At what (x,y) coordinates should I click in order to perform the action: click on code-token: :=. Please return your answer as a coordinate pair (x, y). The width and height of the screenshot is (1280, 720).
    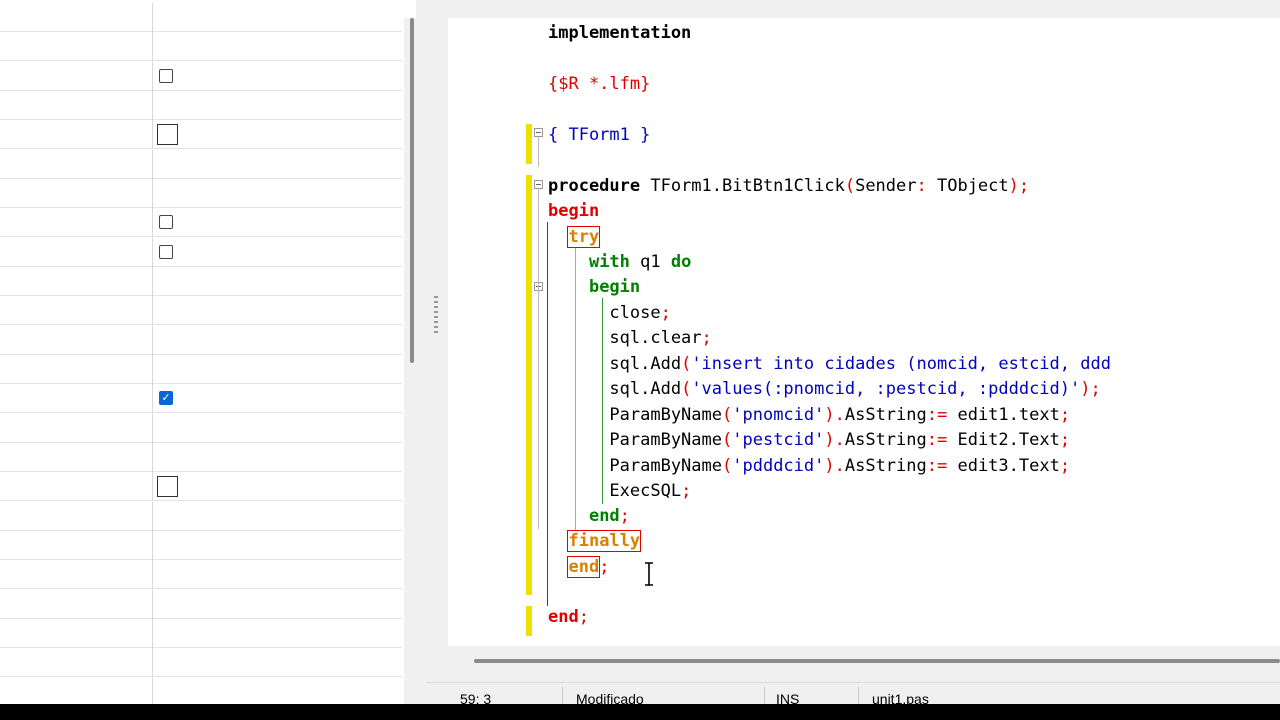
    Looking at the image, I should click on (937, 440).